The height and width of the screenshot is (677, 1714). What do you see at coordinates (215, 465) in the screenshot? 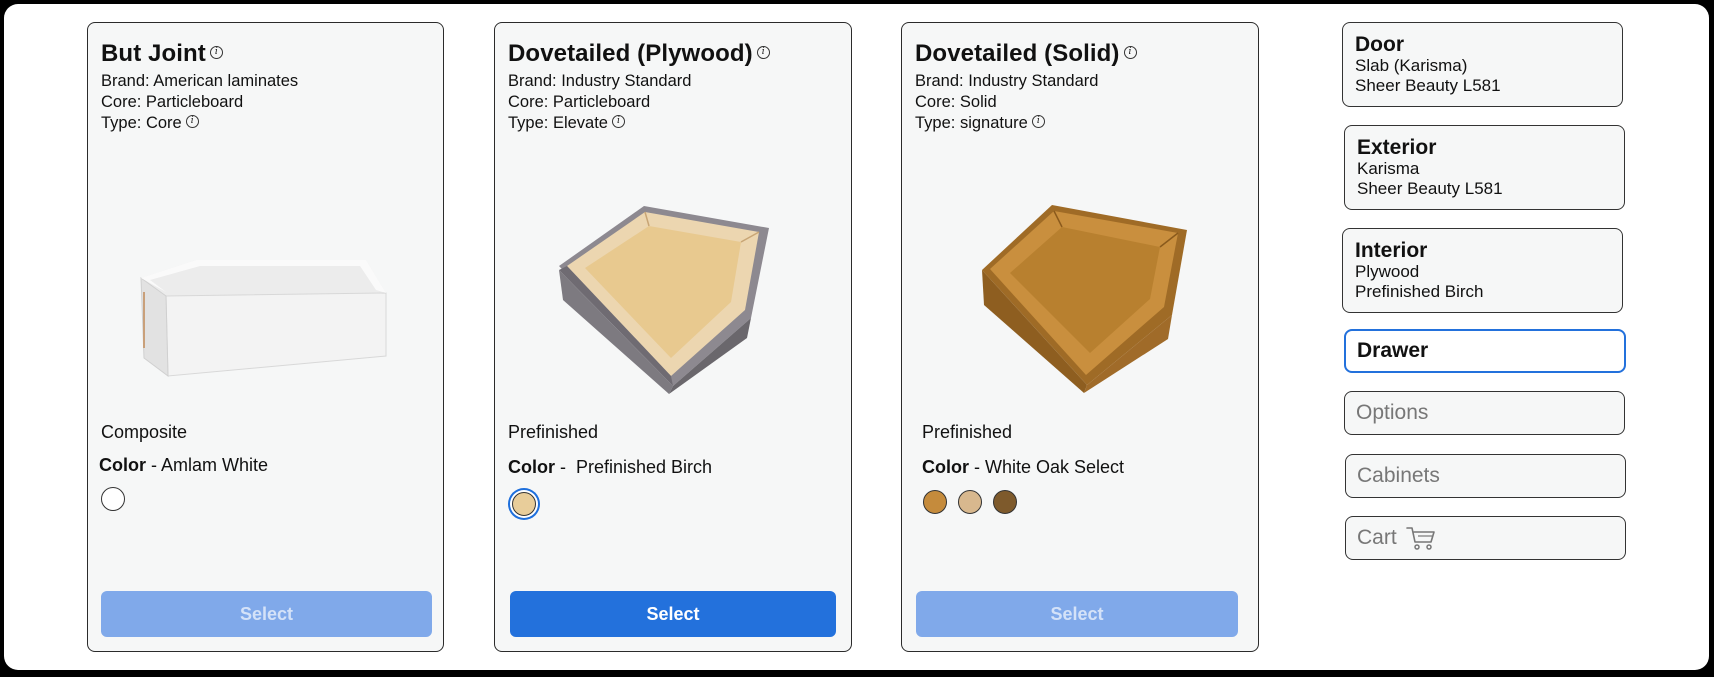
I see `color-value: Amlam White` at bounding box center [215, 465].